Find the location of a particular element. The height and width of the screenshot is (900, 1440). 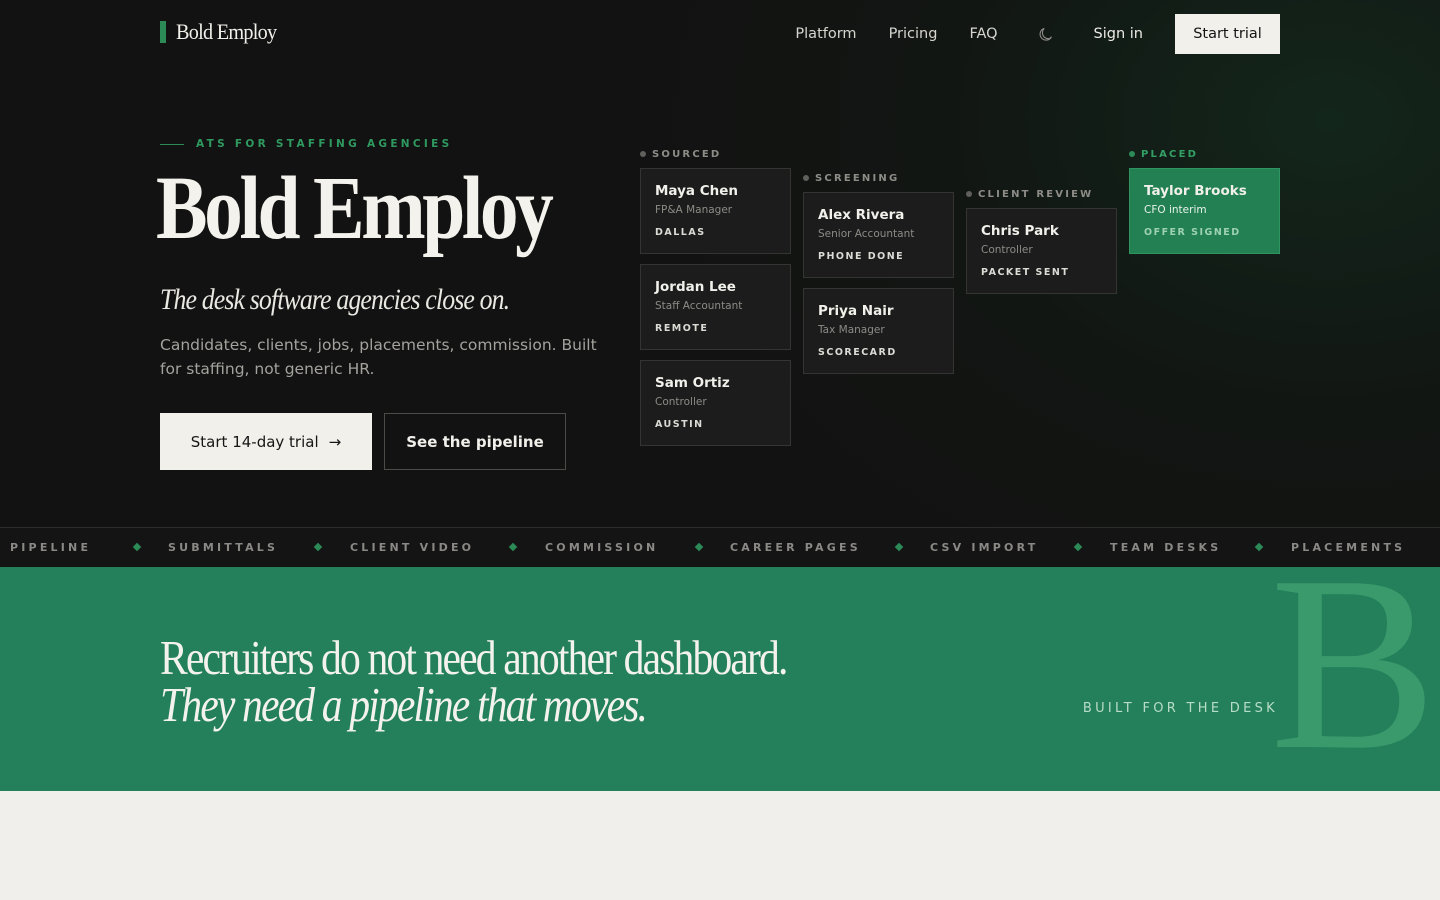

eyebrow: ATS FOR STAFFING AGENCIES is located at coordinates (306, 144).